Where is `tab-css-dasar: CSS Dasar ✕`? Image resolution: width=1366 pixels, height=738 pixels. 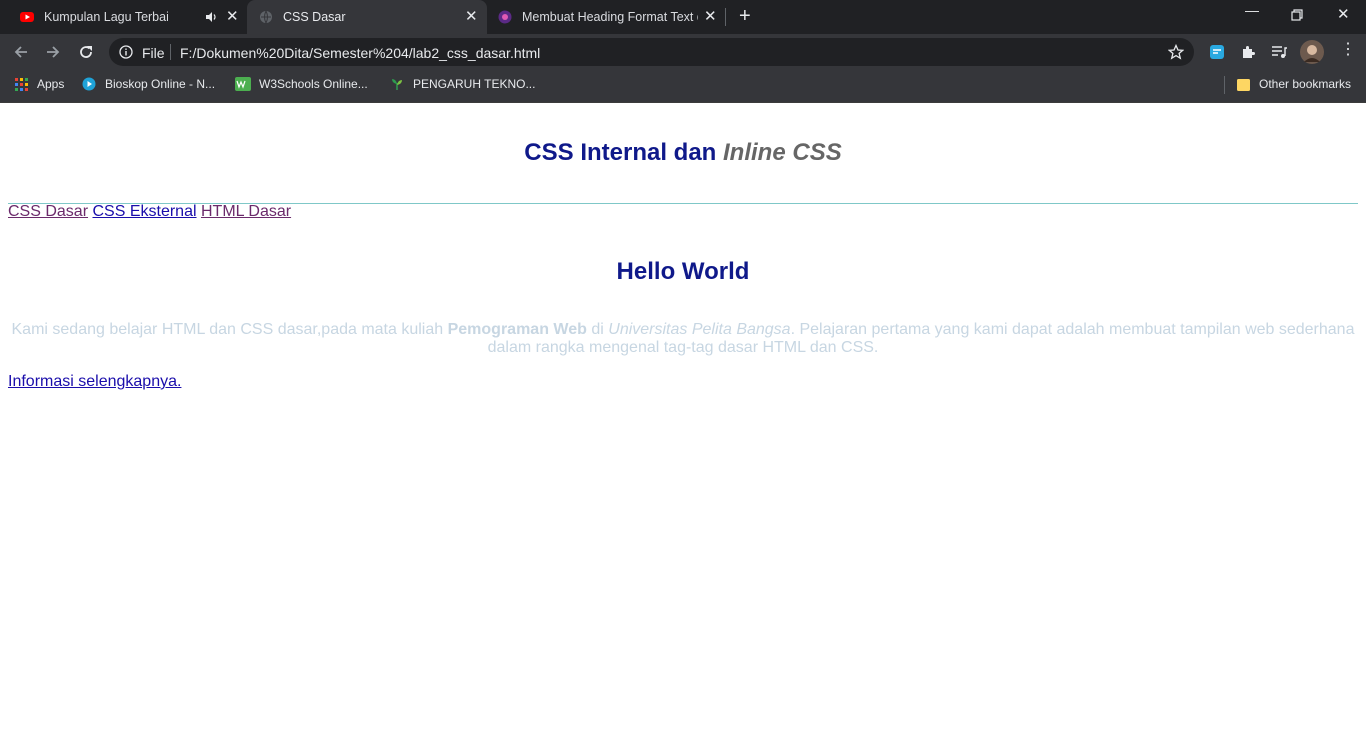 tab-css-dasar: CSS Dasar ✕ is located at coordinates (367, 17).